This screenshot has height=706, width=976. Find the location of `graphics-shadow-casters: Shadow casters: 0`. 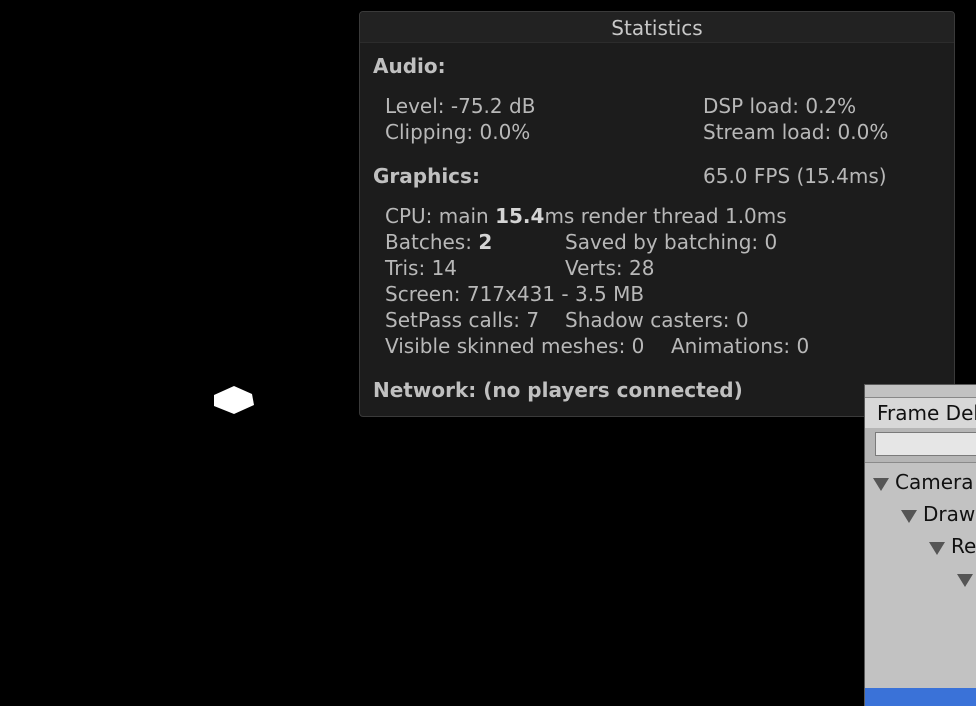

graphics-shadow-casters: Shadow casters: 0 is located at coordinates (657, 320).